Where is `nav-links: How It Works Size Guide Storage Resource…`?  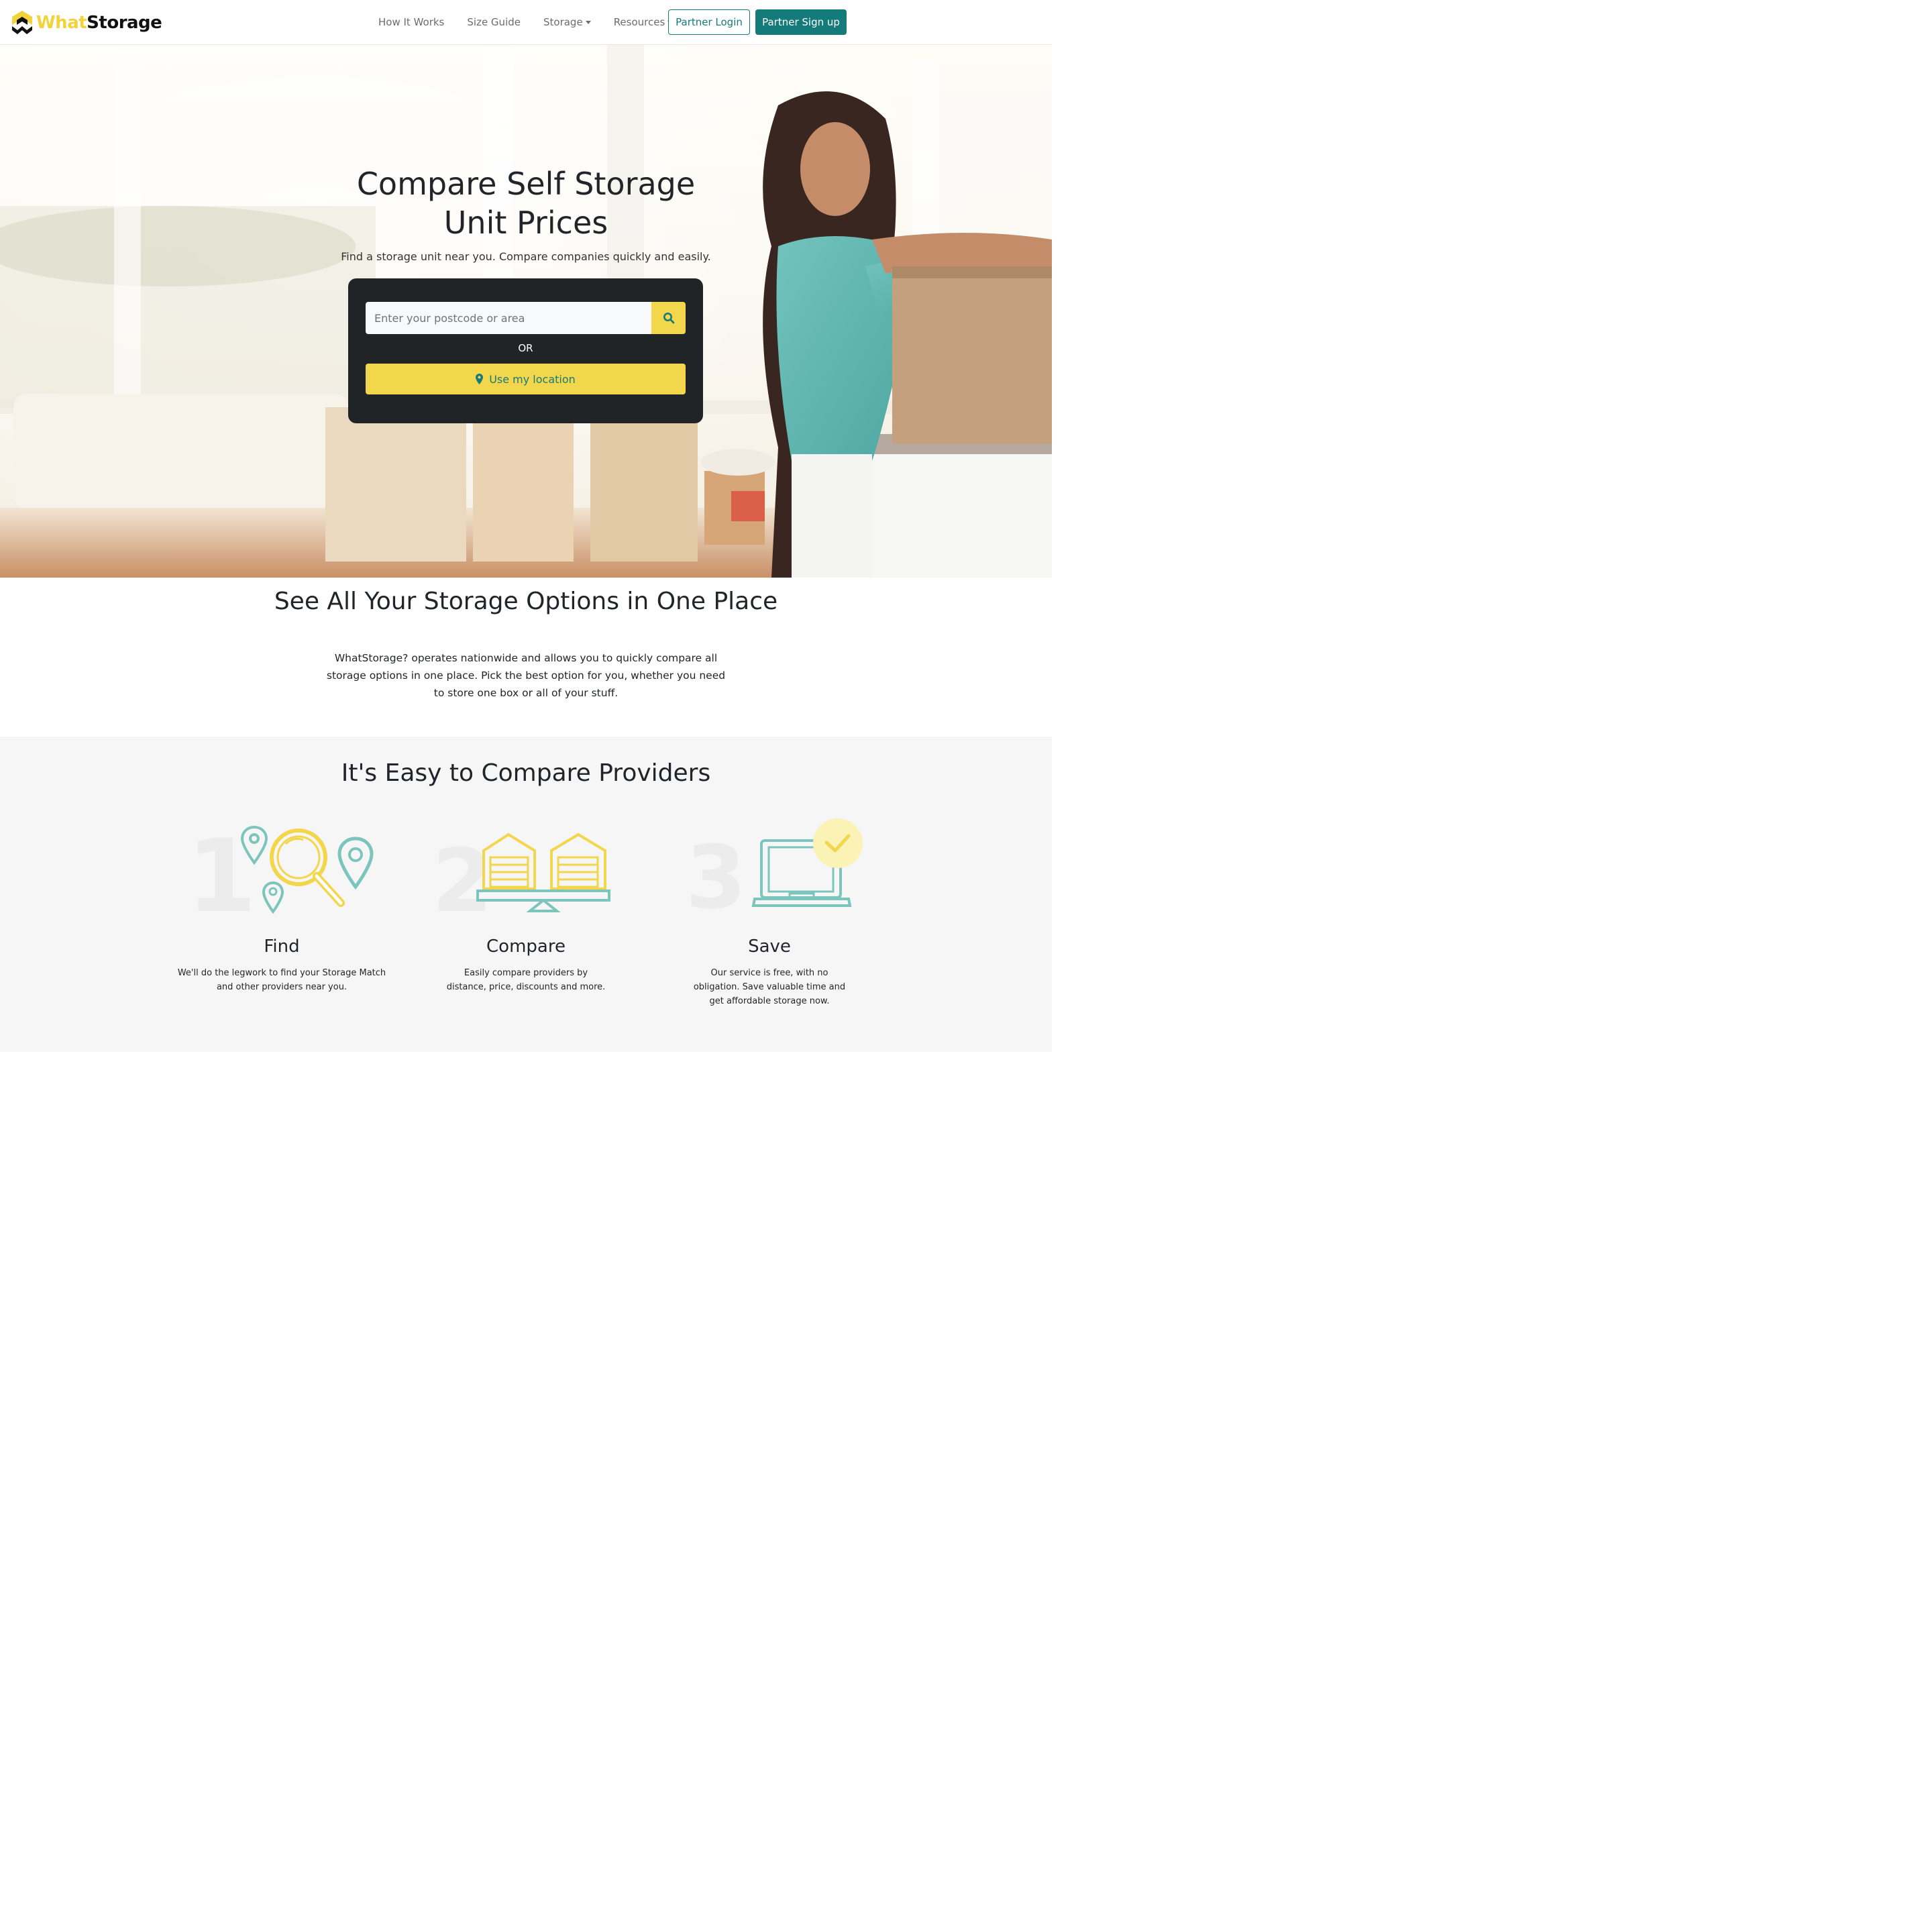
nav-links: How It Works Size Guide Storage Resource… is located at coordinates (537, 22).